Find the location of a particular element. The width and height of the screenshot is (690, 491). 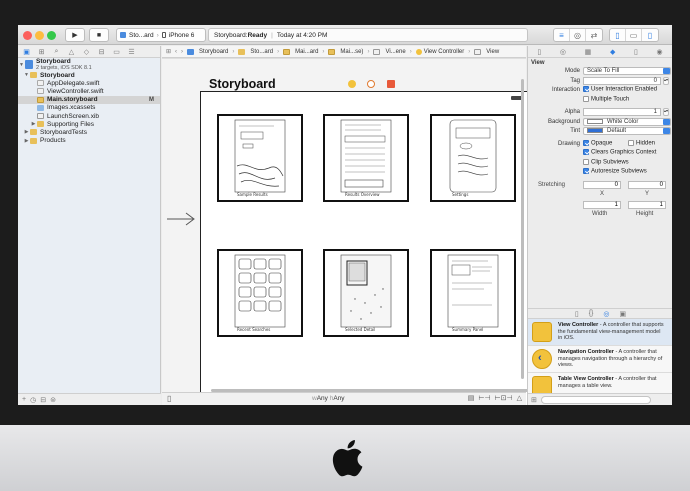

wireframe-sketch: Settings is located at coordinates (473, 158).